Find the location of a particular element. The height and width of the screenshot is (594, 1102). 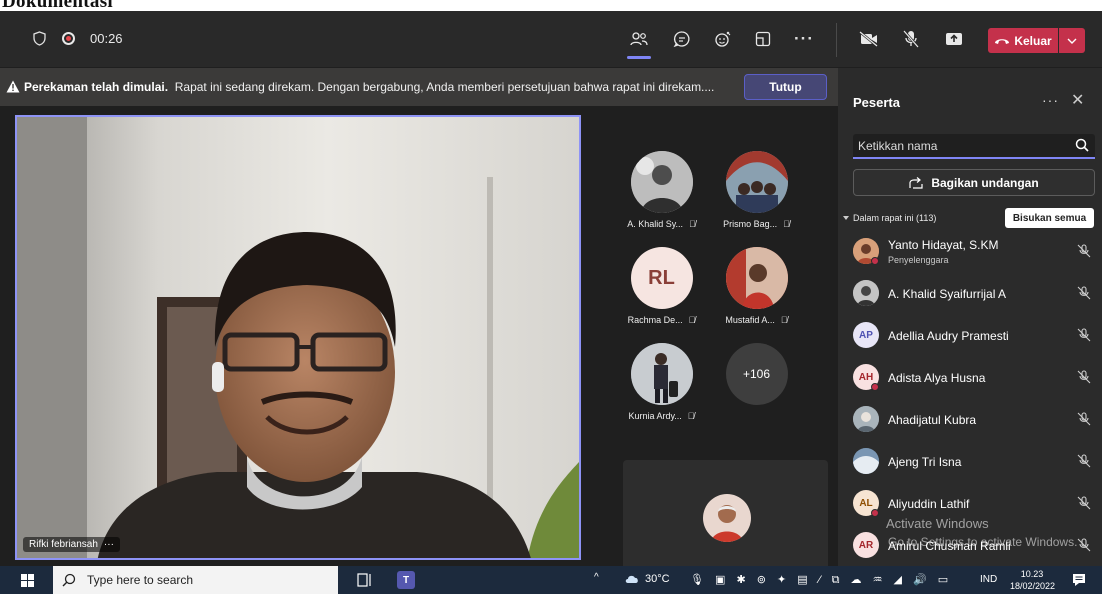

recording-notice-title: Perekaman telah dimulai. is located at coordinates (96, 87).